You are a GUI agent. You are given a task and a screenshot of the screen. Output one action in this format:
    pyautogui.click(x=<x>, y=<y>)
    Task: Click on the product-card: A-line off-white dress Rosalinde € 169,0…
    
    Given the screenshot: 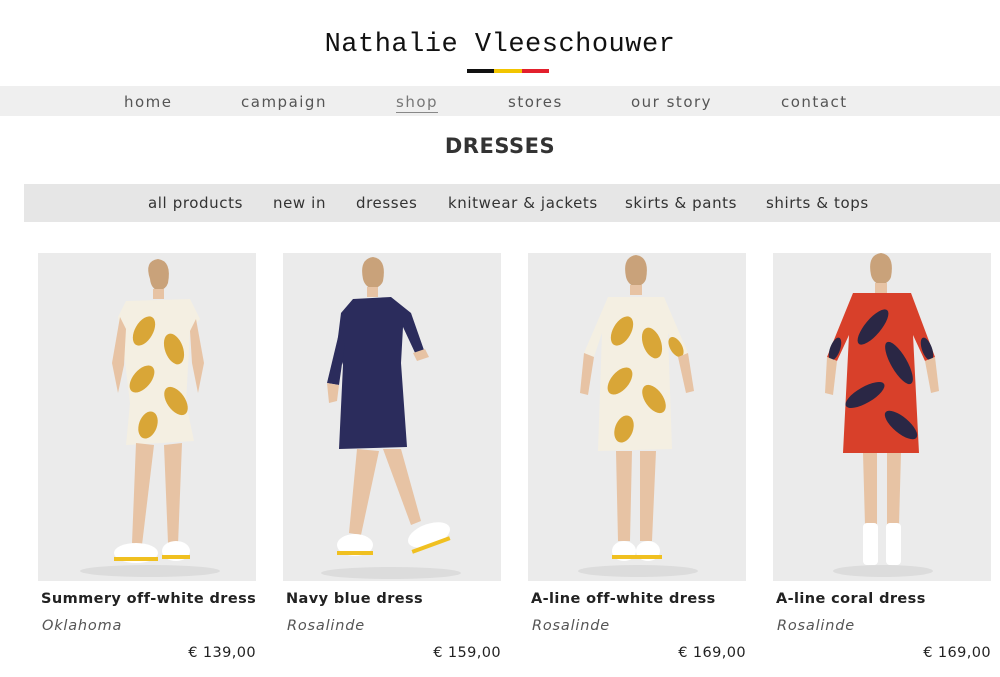 What is the action you would take?
    pyautogui.click(x=637, y=457)
    